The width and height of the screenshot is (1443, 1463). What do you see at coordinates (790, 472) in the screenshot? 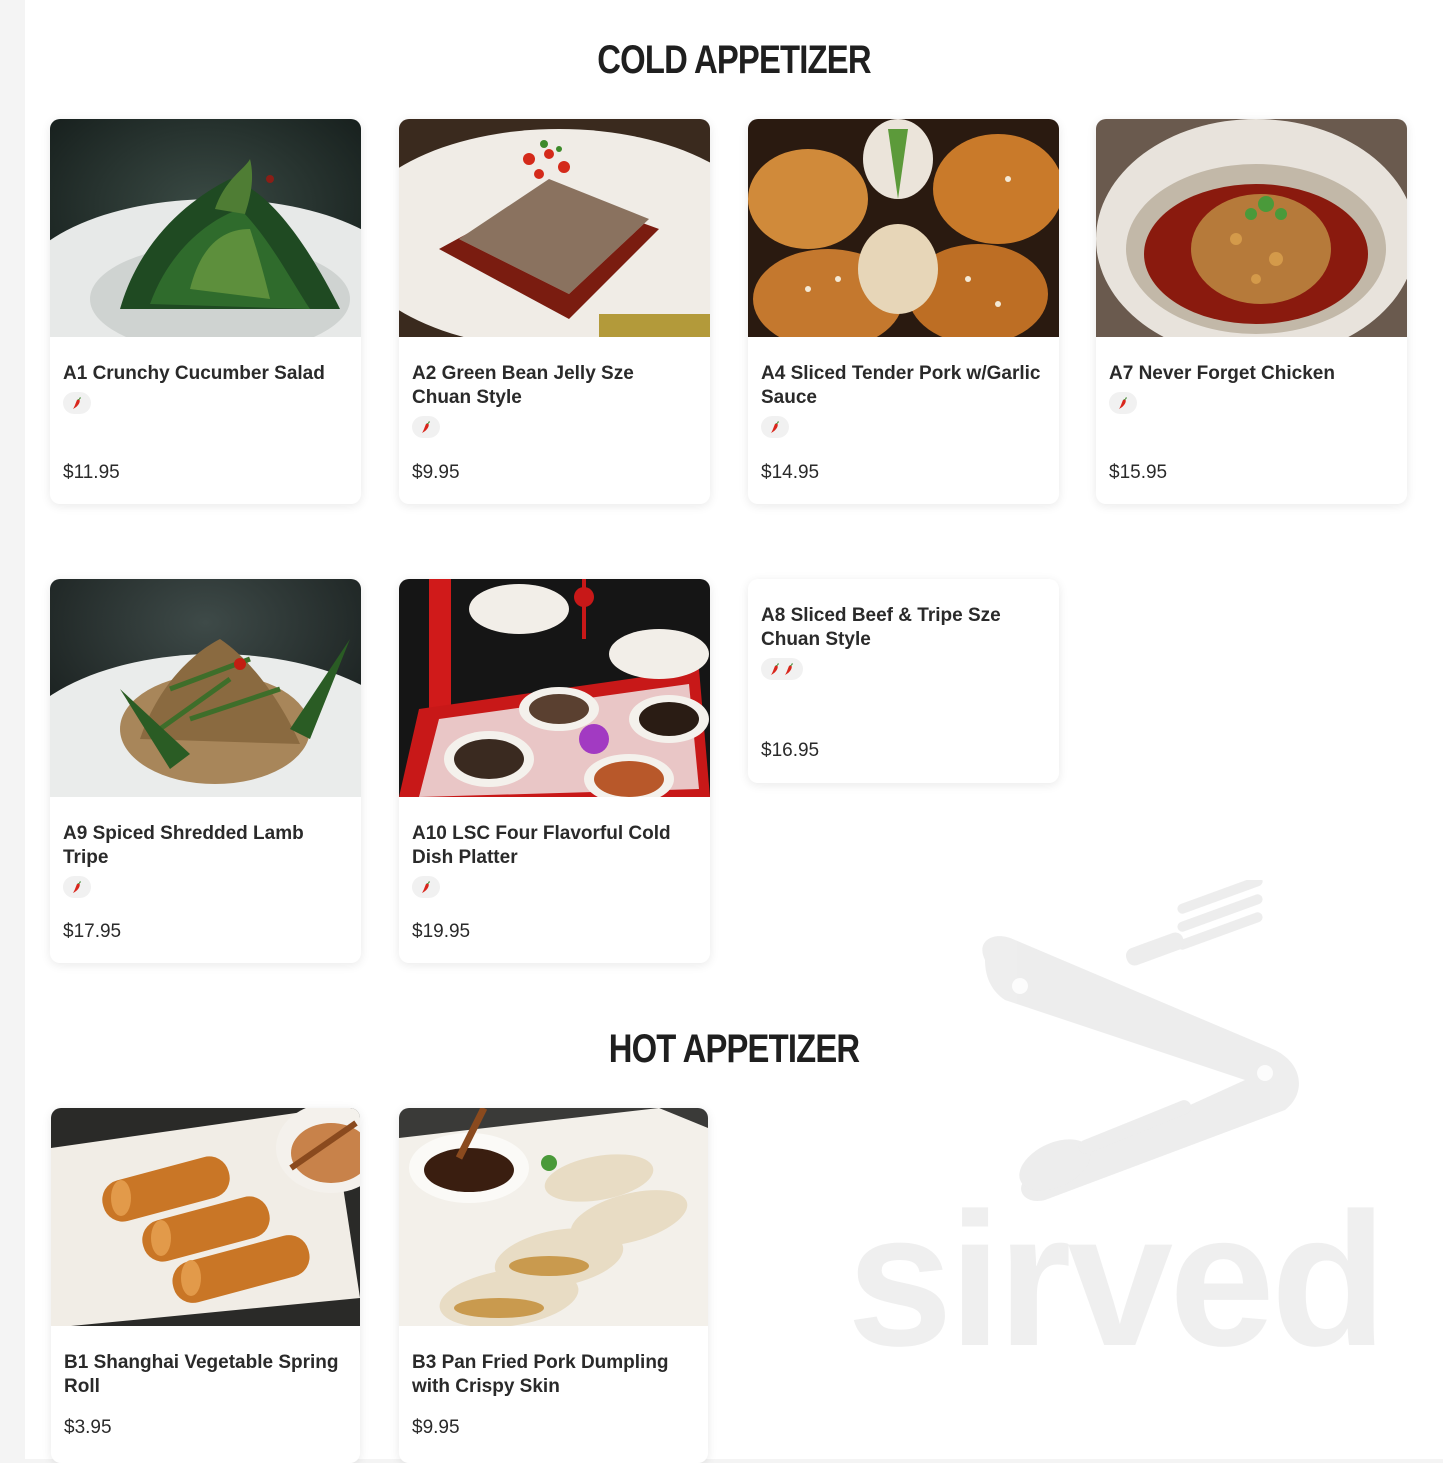
I see `item-price: $14.95` at bounding box center [790, 472].